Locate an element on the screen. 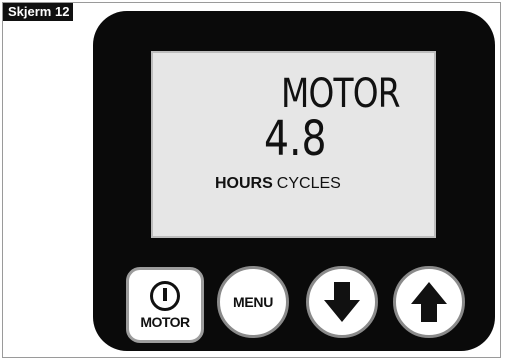 The image size is (505, 362). display-units: HOURS CYCLES is located at coordinates (278, 184).